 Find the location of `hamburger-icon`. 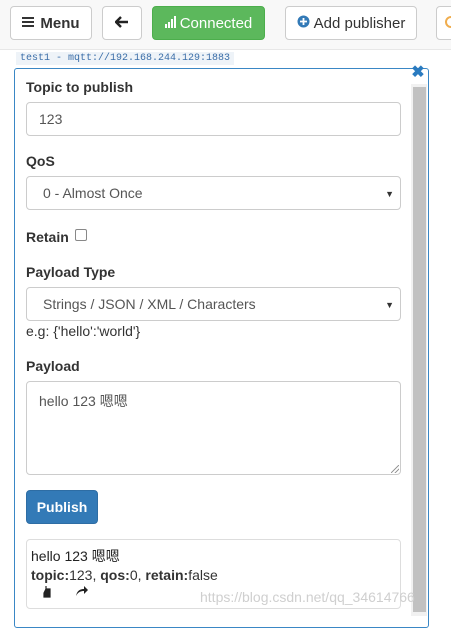

hamburger-icon is located at coordinates (28, 23).